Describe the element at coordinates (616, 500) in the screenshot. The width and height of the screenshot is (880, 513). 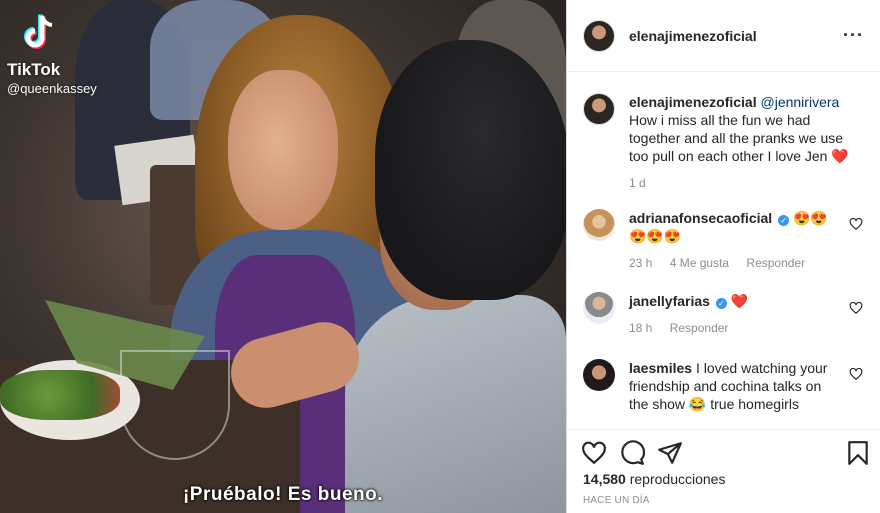
I see `post-timestamp: HACE UN DÍA` at that location.